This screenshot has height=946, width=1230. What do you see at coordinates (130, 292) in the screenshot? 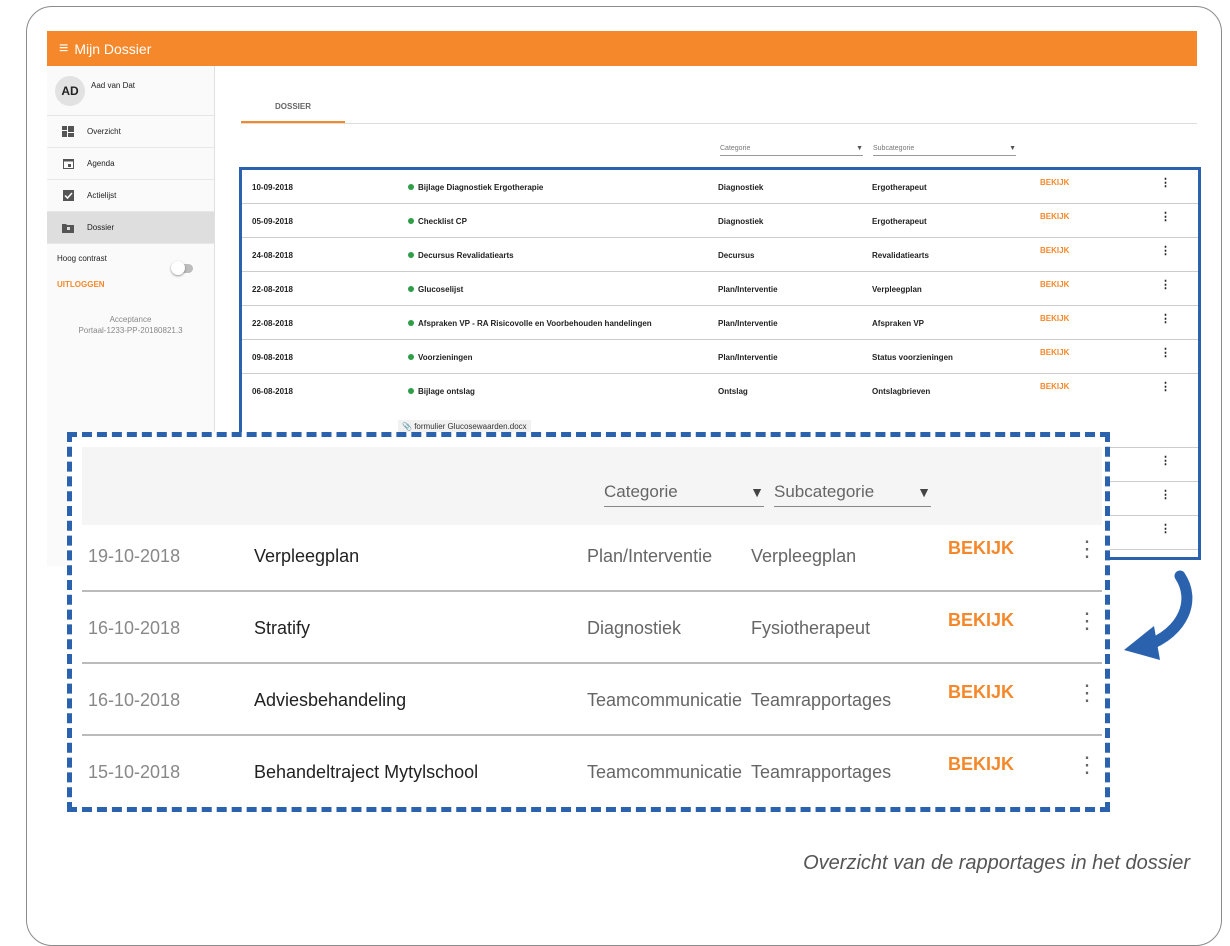
I see `logout-link: UITLOGGEN` at bounding box center [130, 292].